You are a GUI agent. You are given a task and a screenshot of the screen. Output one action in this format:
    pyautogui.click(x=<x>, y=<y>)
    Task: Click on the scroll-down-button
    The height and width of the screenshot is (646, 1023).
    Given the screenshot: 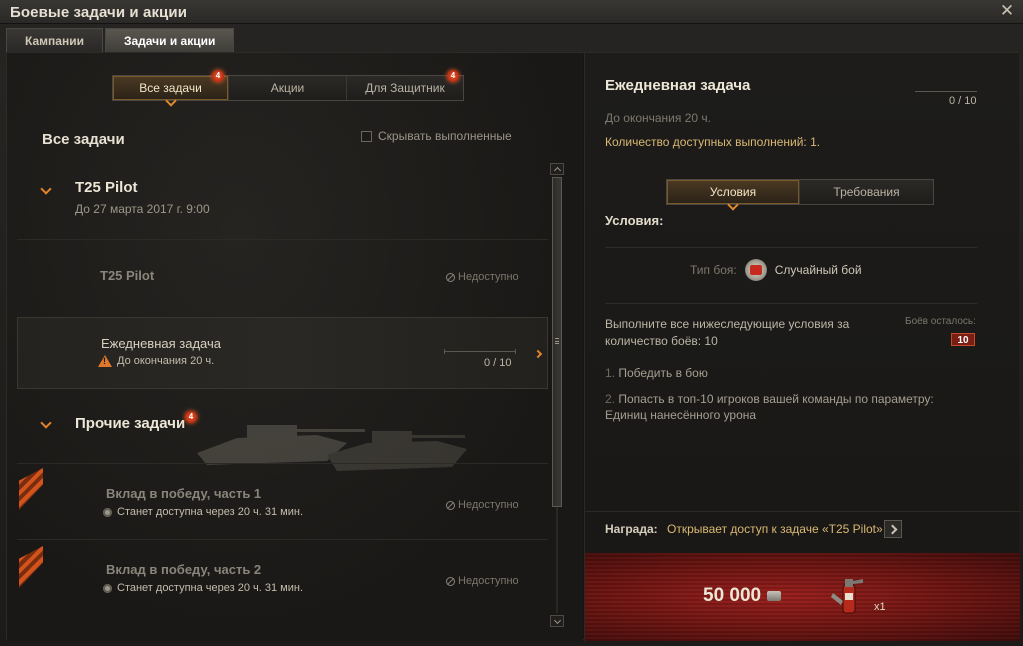 What is the action you would take?
    pyautogui.click(x=557, y=621)
    